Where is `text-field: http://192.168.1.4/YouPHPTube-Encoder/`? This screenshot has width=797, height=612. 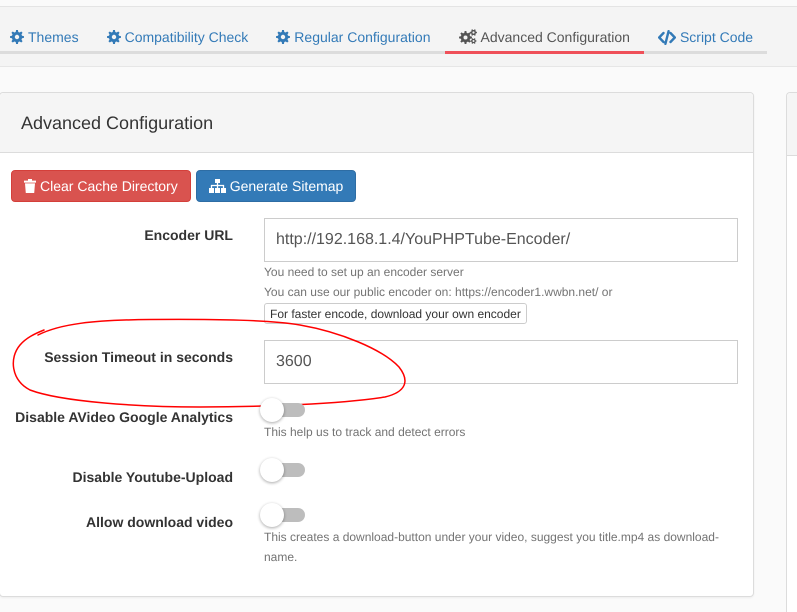
text-field: http://192.168.1.4/YouPHPTube-Encoder/ is located at coordinates (501, 240).